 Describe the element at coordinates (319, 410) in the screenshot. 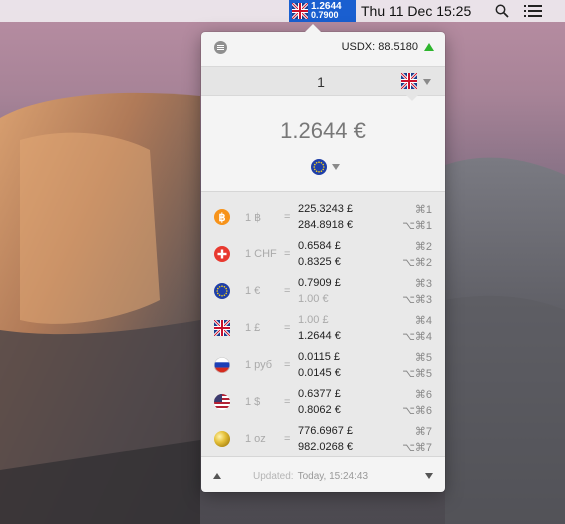

I see `rate-value-eur: 0.8062 €` at that location.